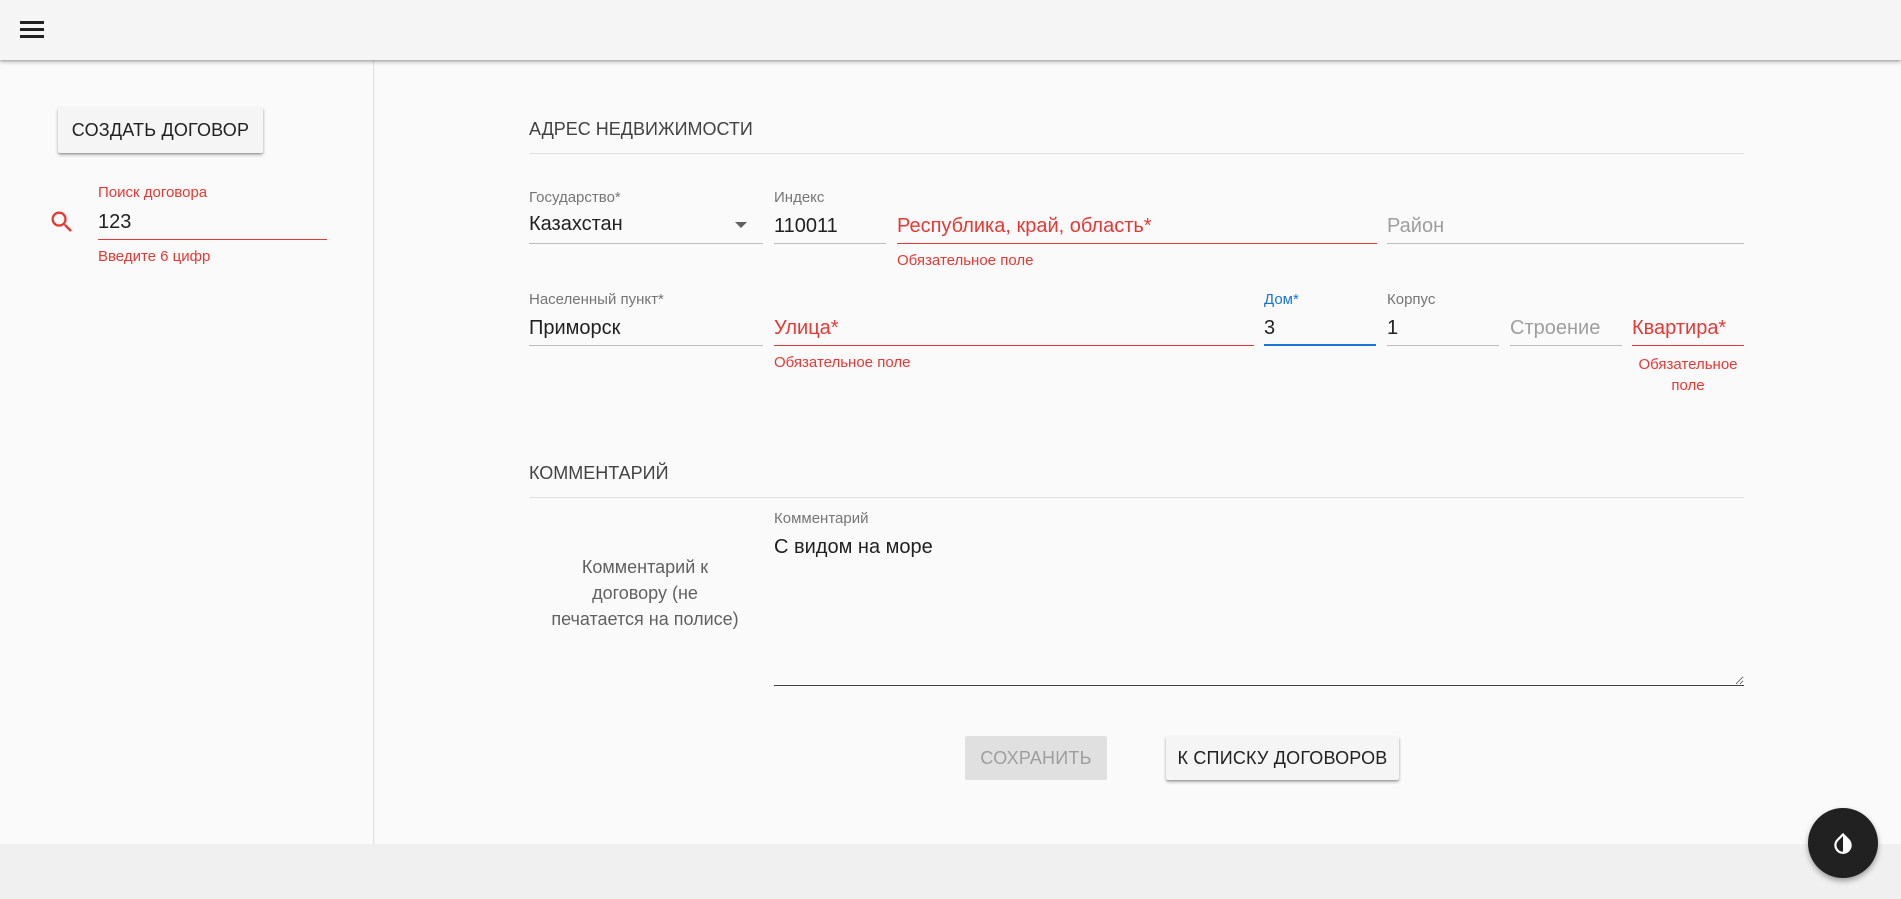 The image size is (1901, 899). I want to click on locality-input, so click(646, 329).